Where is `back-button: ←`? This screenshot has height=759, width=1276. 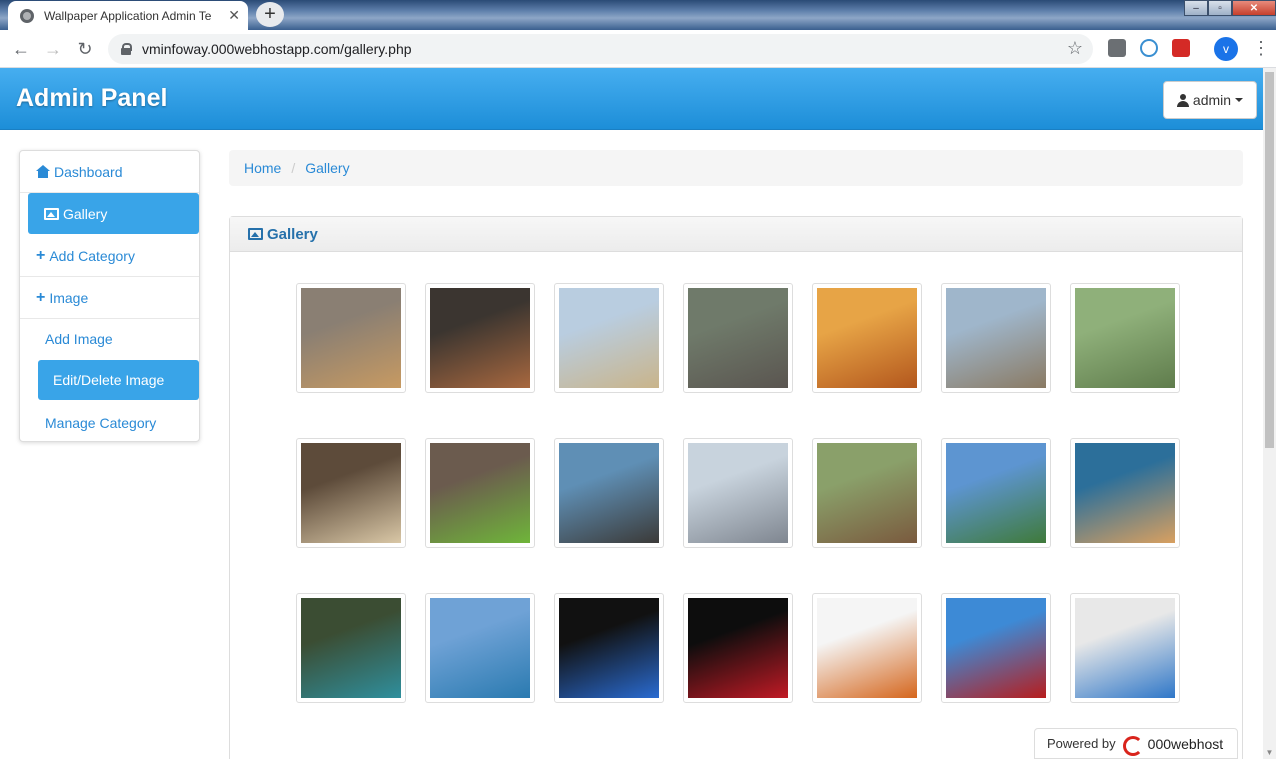 back-button: ← is located at coordinates (21, 49).